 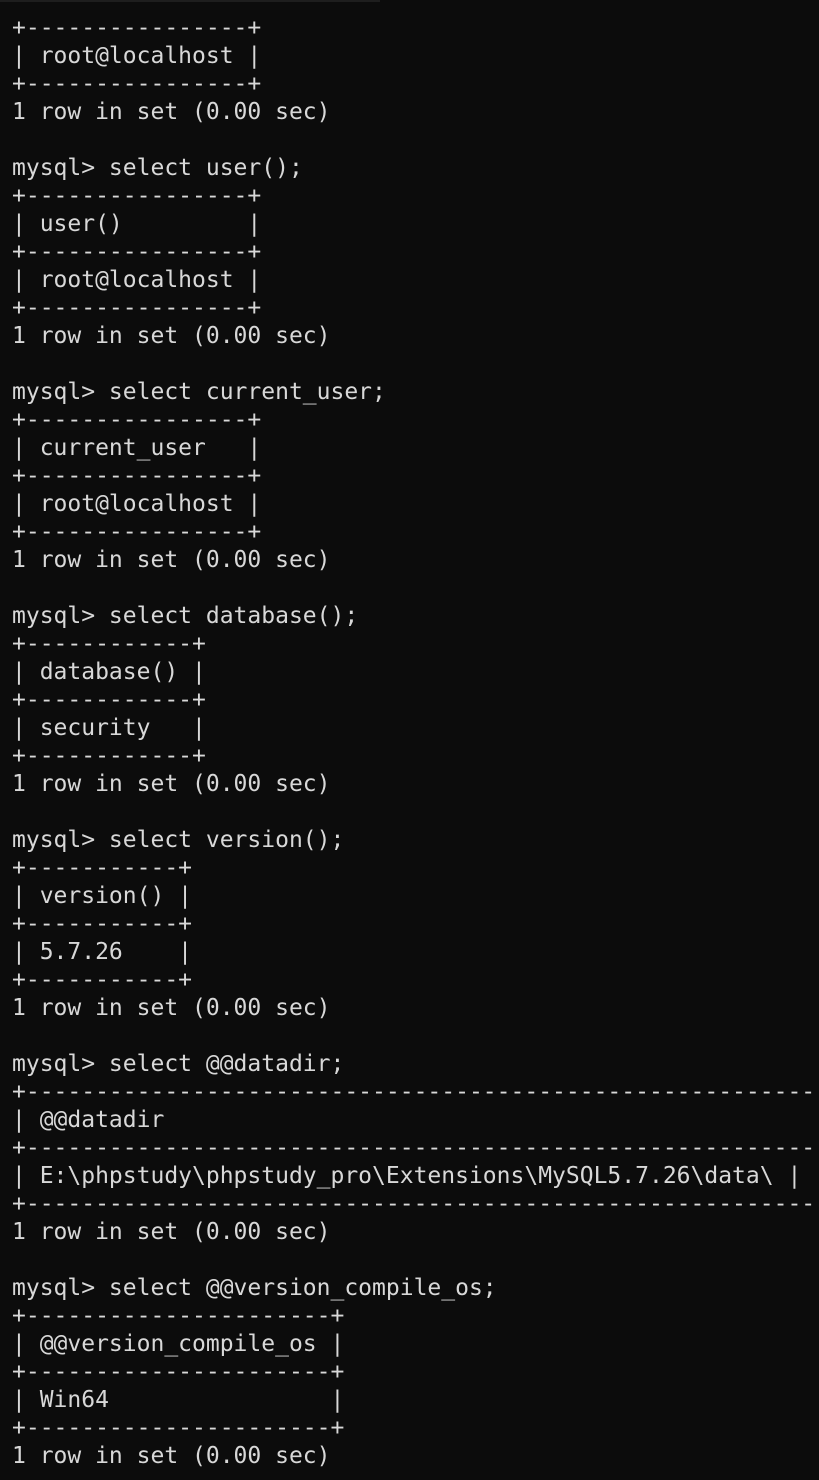 I want to click on command-line: mysql> select @@version_compile_os;, so click(x=254, y=1288).